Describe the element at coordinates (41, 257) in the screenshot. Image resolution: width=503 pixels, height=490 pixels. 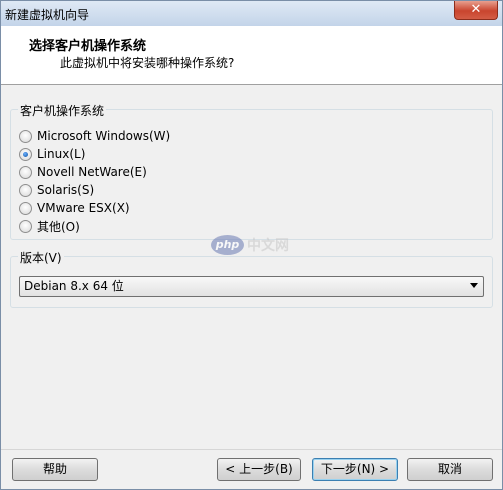
I see `version-group-label: 版本(V)` at that location.